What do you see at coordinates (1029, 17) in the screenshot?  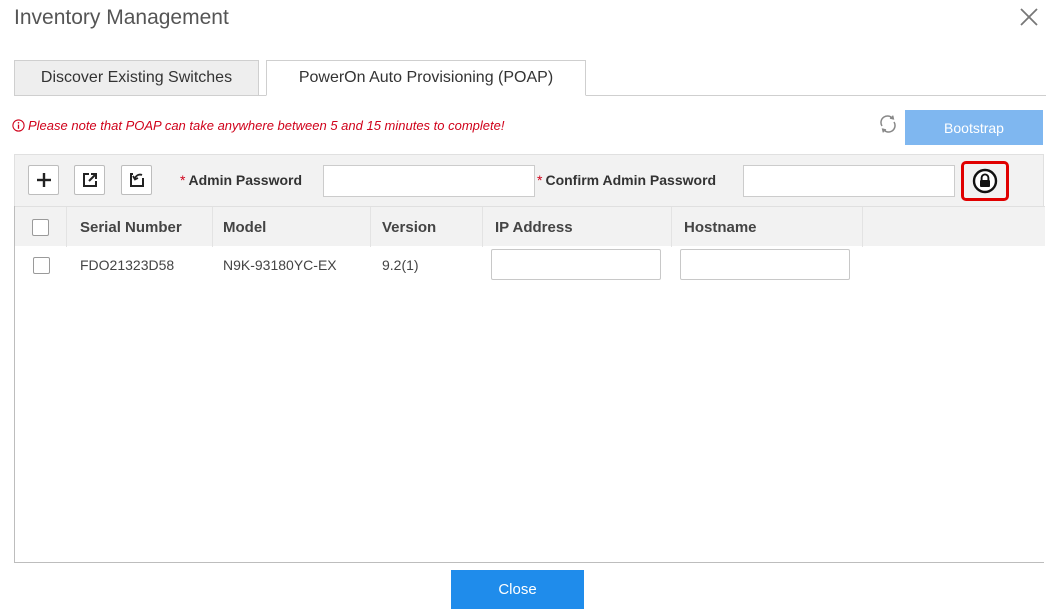 I see `close-icon` at bounding box center [1029, 17].